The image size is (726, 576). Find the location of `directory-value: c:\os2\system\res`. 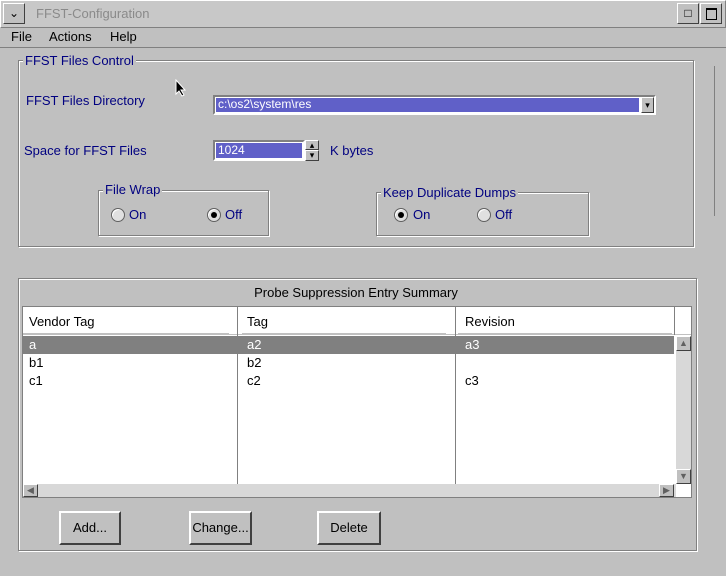

directory-value: c:\os2\system\res is located at coordinates (264, 104).